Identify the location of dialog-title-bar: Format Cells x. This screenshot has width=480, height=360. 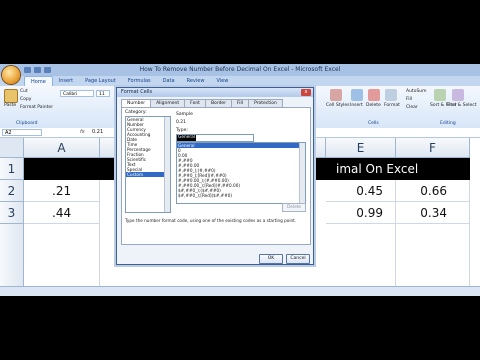
(215, 92).